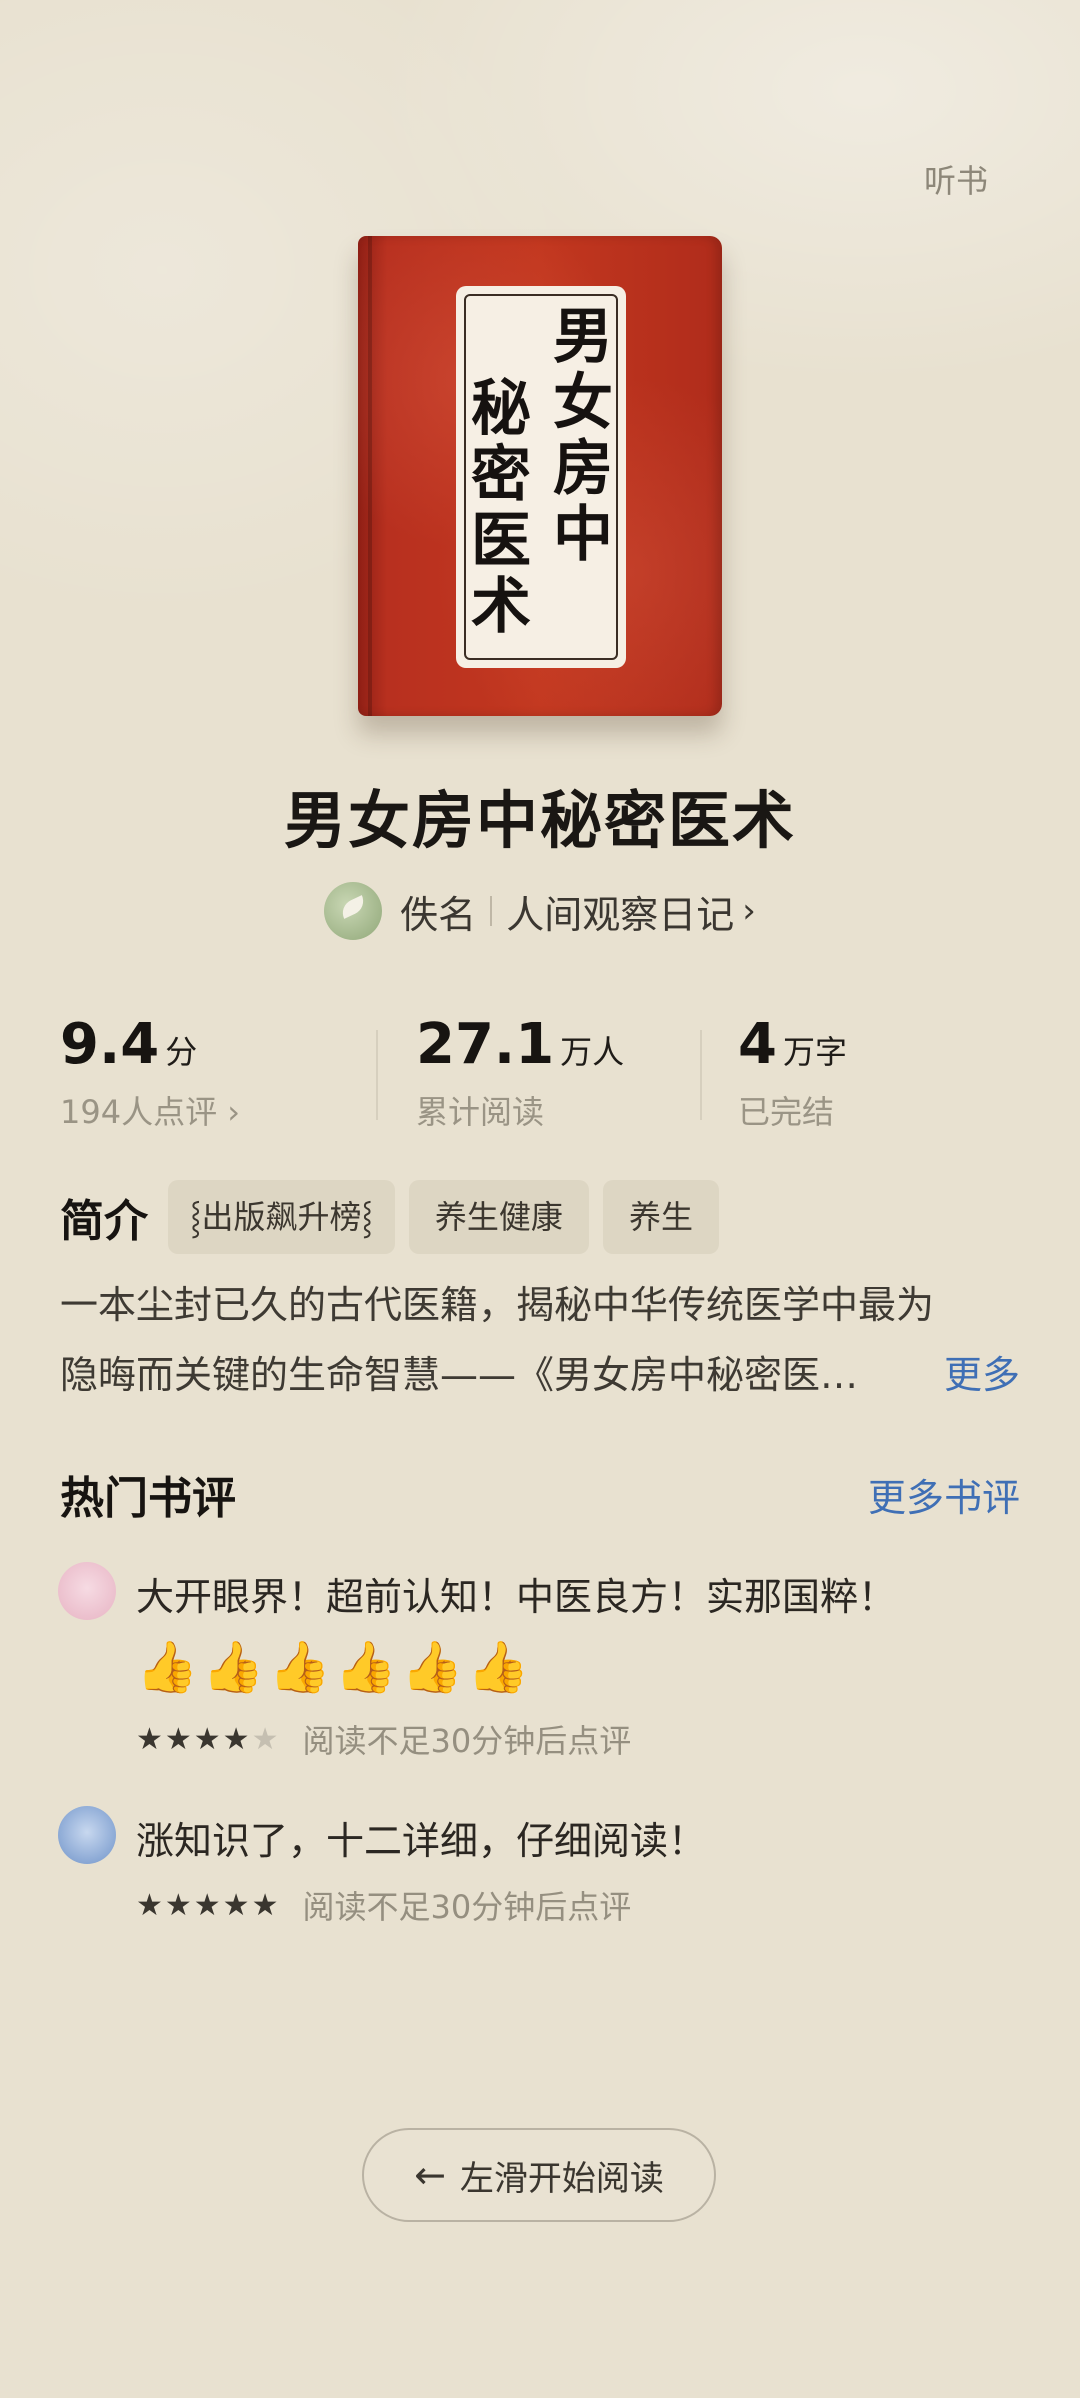  What do you see at coordinates (110, 1044) in the screenshot?
I see `rating-value: 9.4` at bounding box center [110, 1044].